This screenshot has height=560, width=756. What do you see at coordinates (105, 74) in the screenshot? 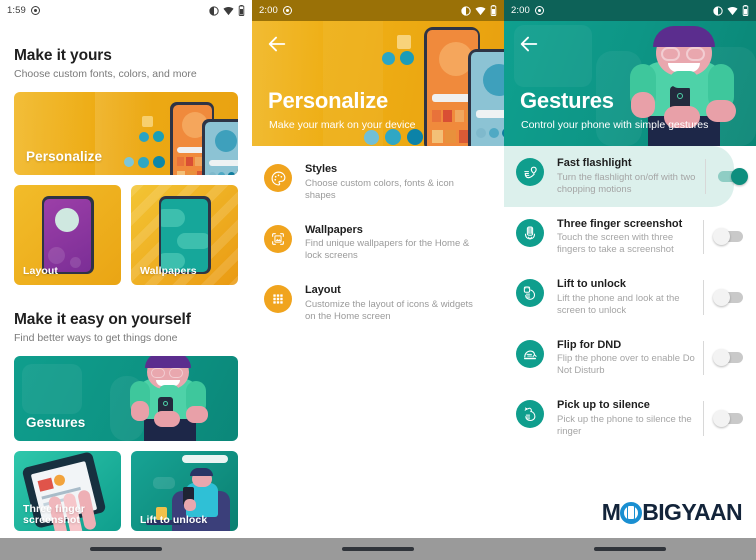
I see `section-subtitle: Choose custom fonts, colors, and more` at bounding box center [105, 74].